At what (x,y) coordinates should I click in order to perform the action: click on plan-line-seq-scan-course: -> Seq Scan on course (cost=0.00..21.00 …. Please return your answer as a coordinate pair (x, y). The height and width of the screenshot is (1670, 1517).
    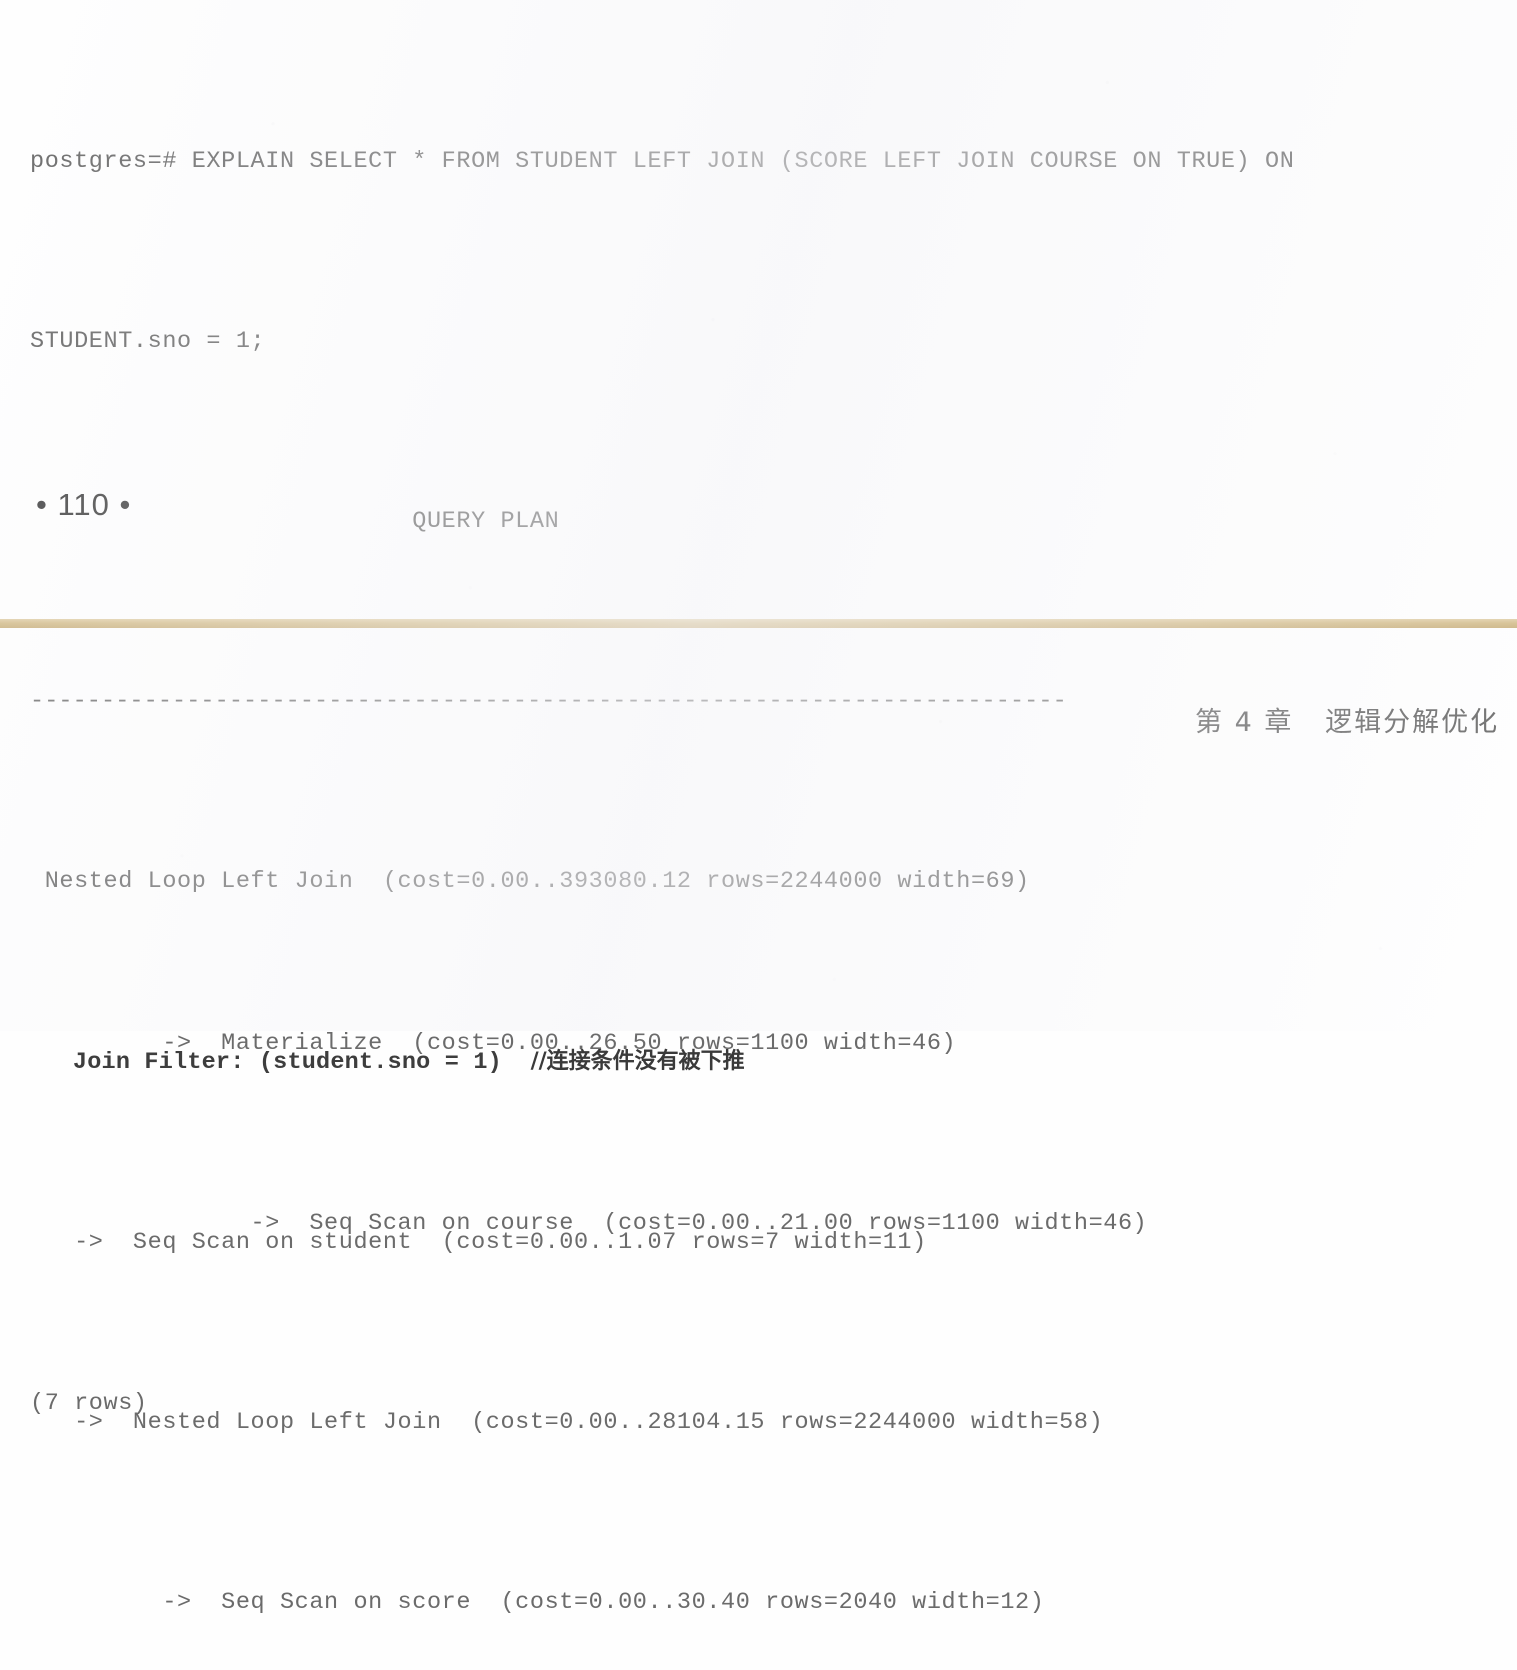
    Looking at the image, I should click on (589, 1223).